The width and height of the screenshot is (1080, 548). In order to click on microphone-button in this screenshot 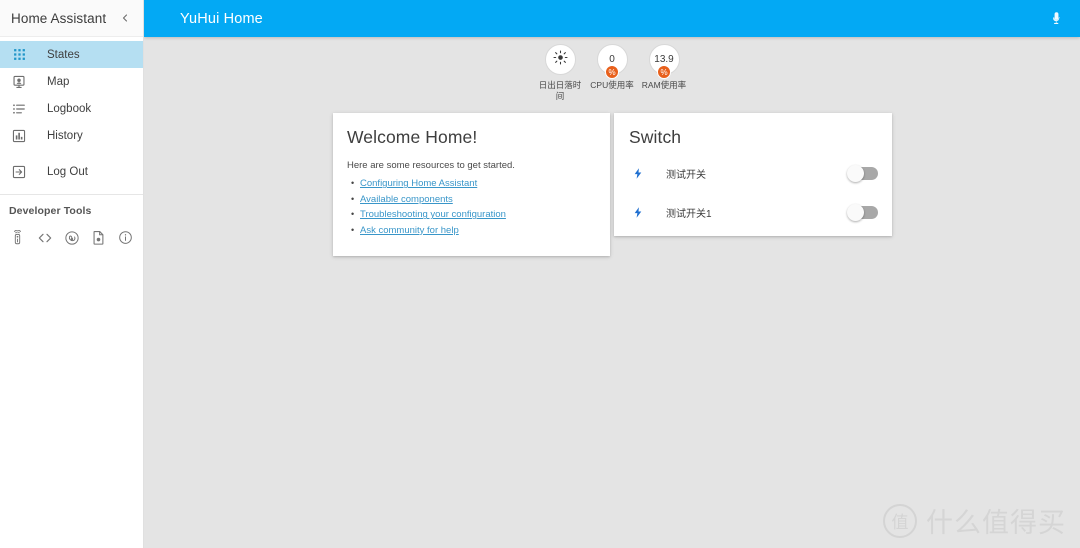, I will do `click(1056, 19)`.